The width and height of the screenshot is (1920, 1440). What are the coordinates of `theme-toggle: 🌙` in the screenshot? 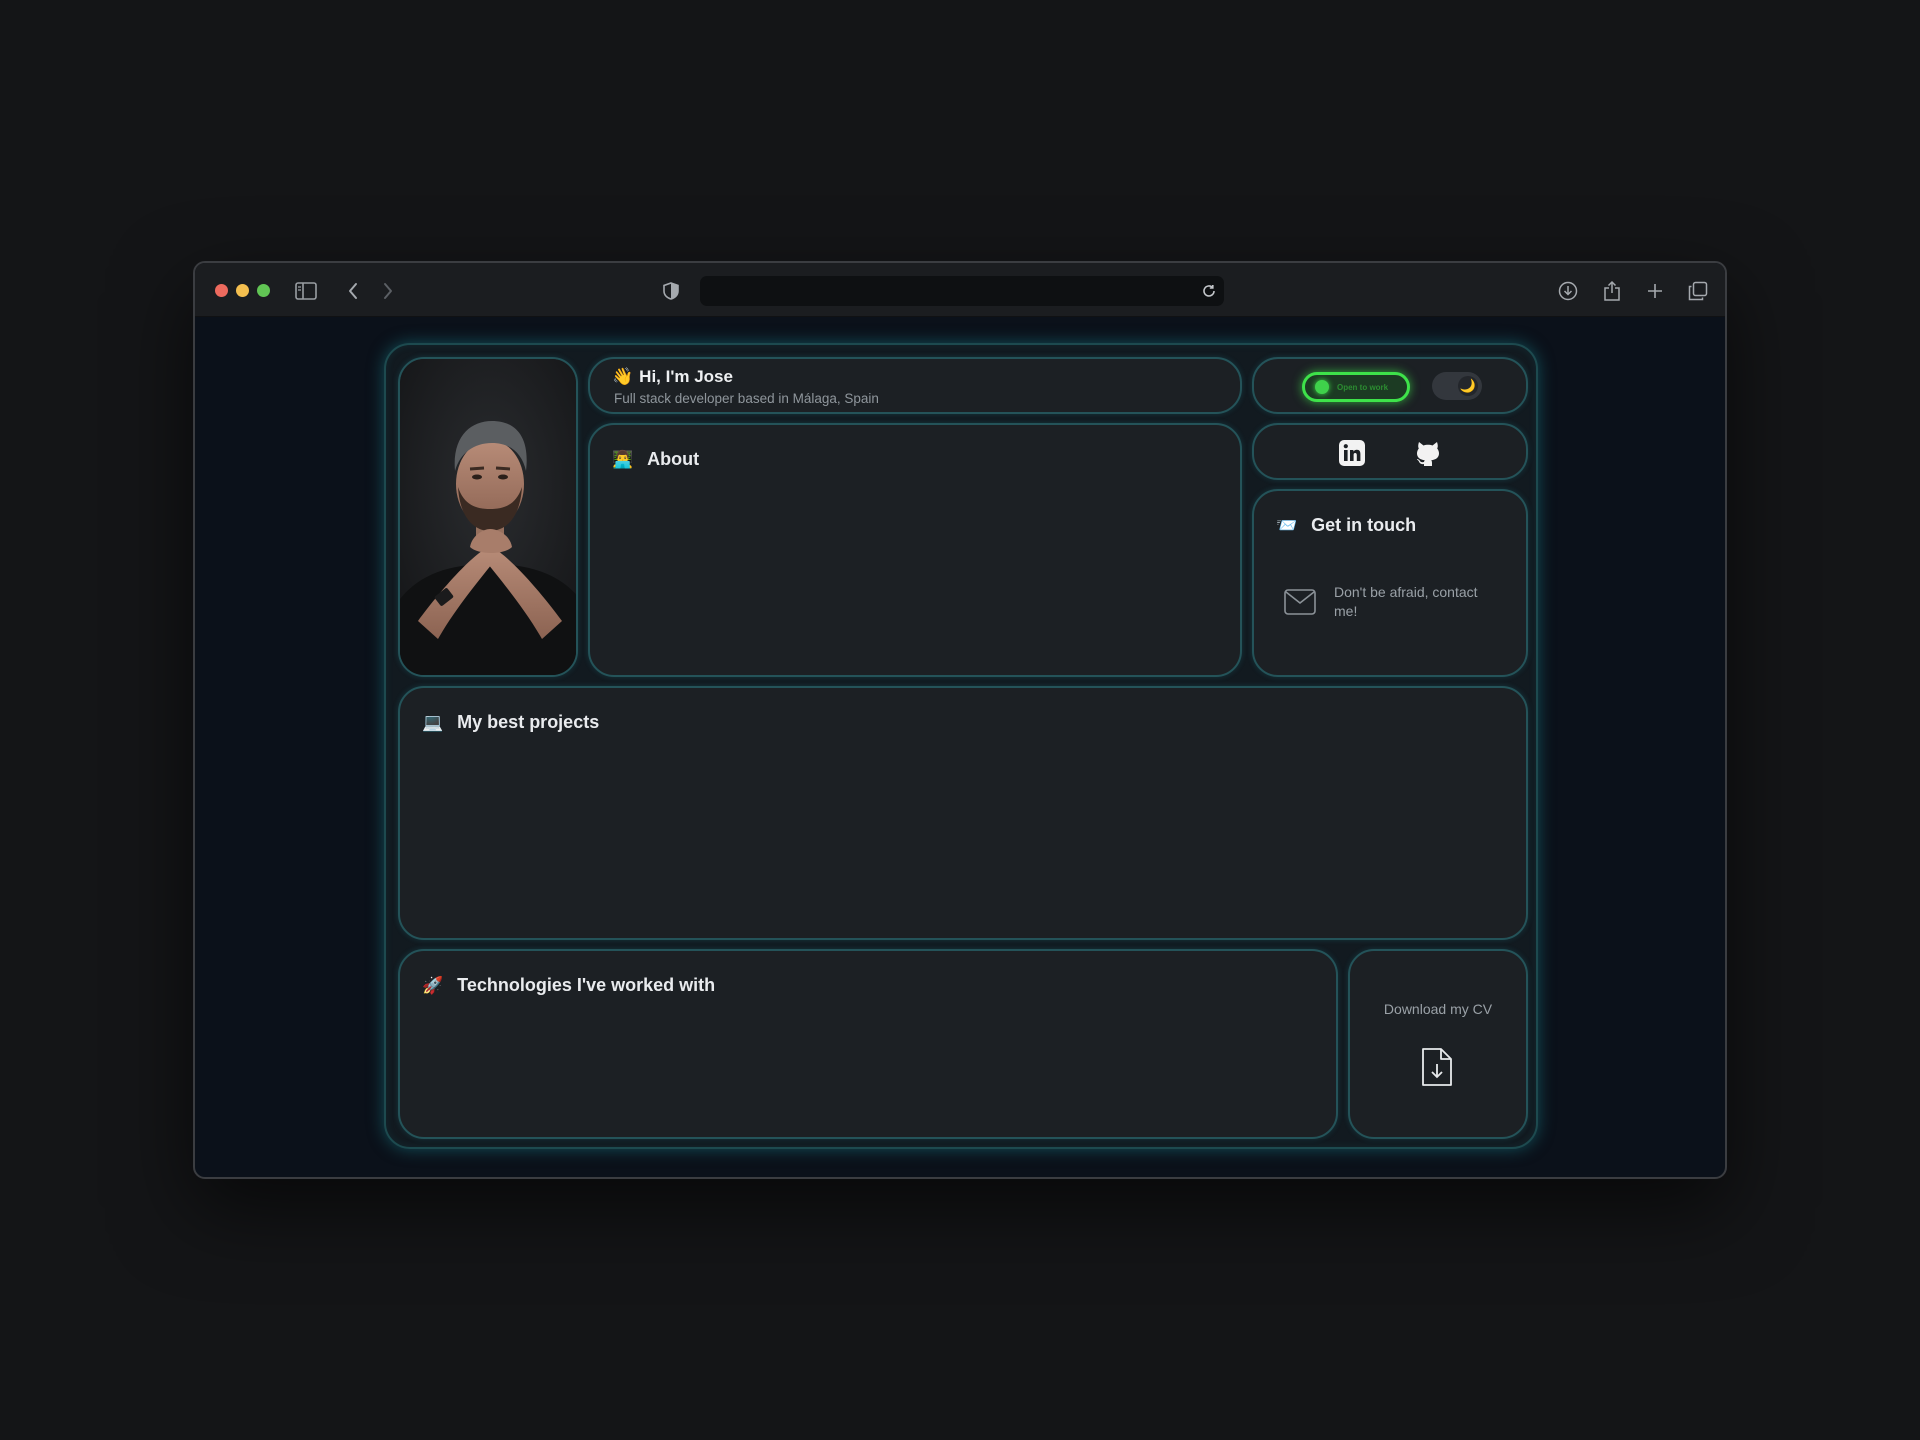 It's located at (1457, 386).